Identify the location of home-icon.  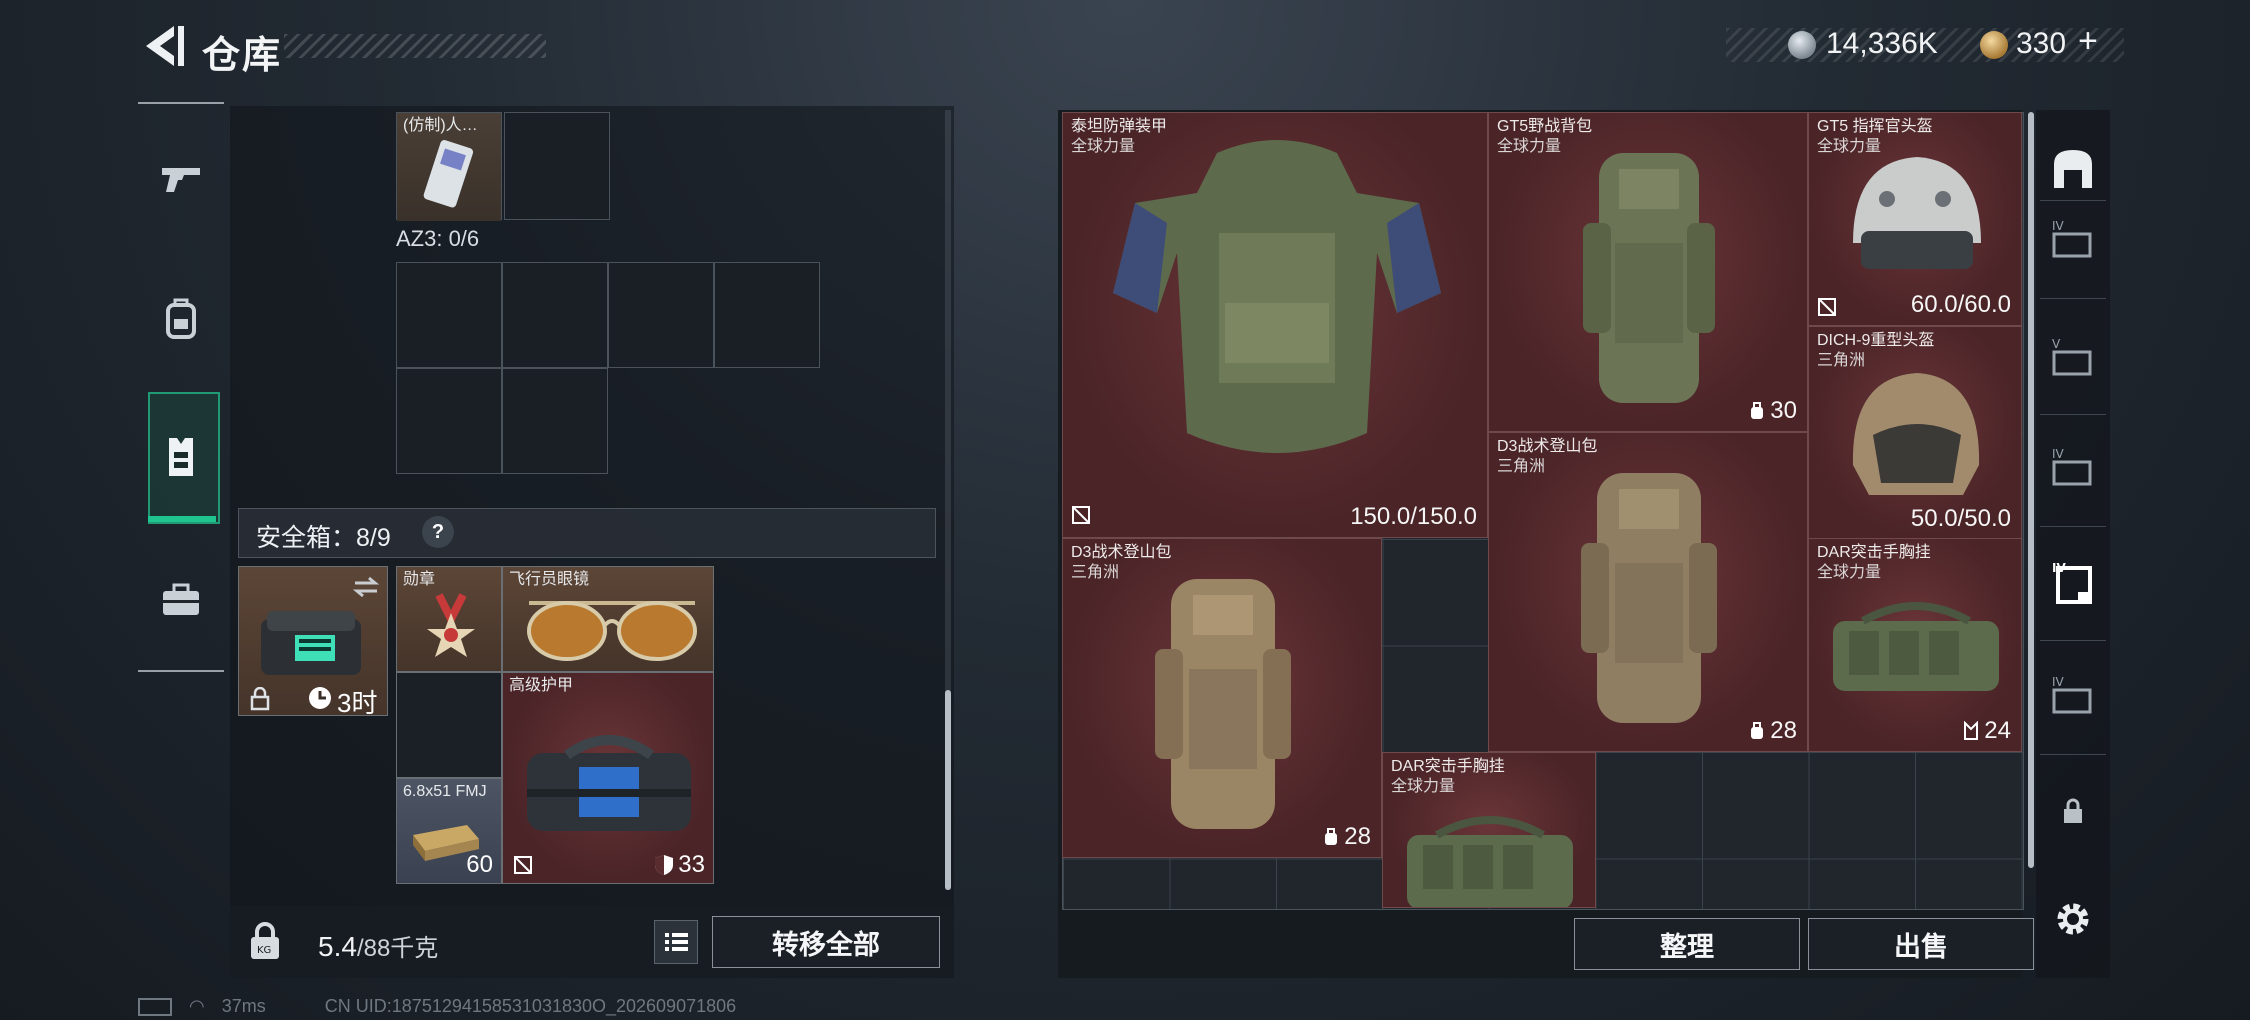
(2073, 169).